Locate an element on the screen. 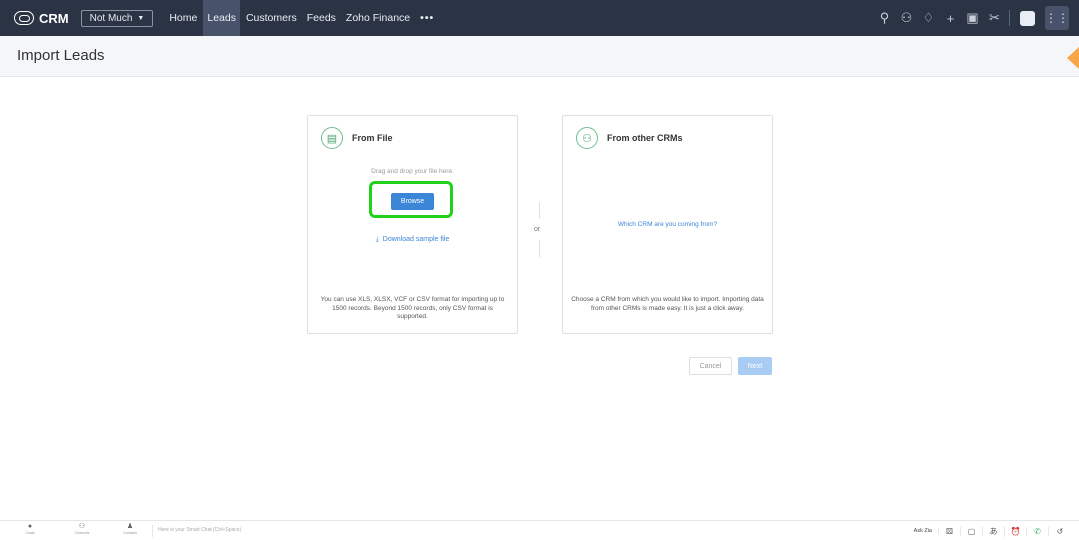  org-selector: Not Much ▼ is located at coordinates (117, 18).